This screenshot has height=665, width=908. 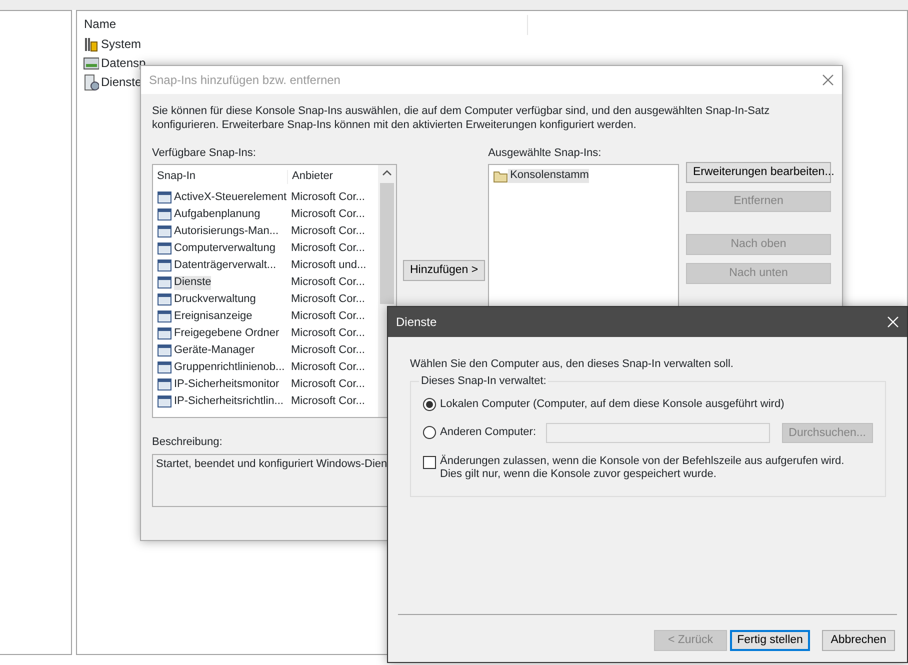 What do you see at coordinates (244, 80) in the screenshot?
I see `window-title: Snap-Ins hinzufügen bzw. entfernen` at bounding box center [244, 80].